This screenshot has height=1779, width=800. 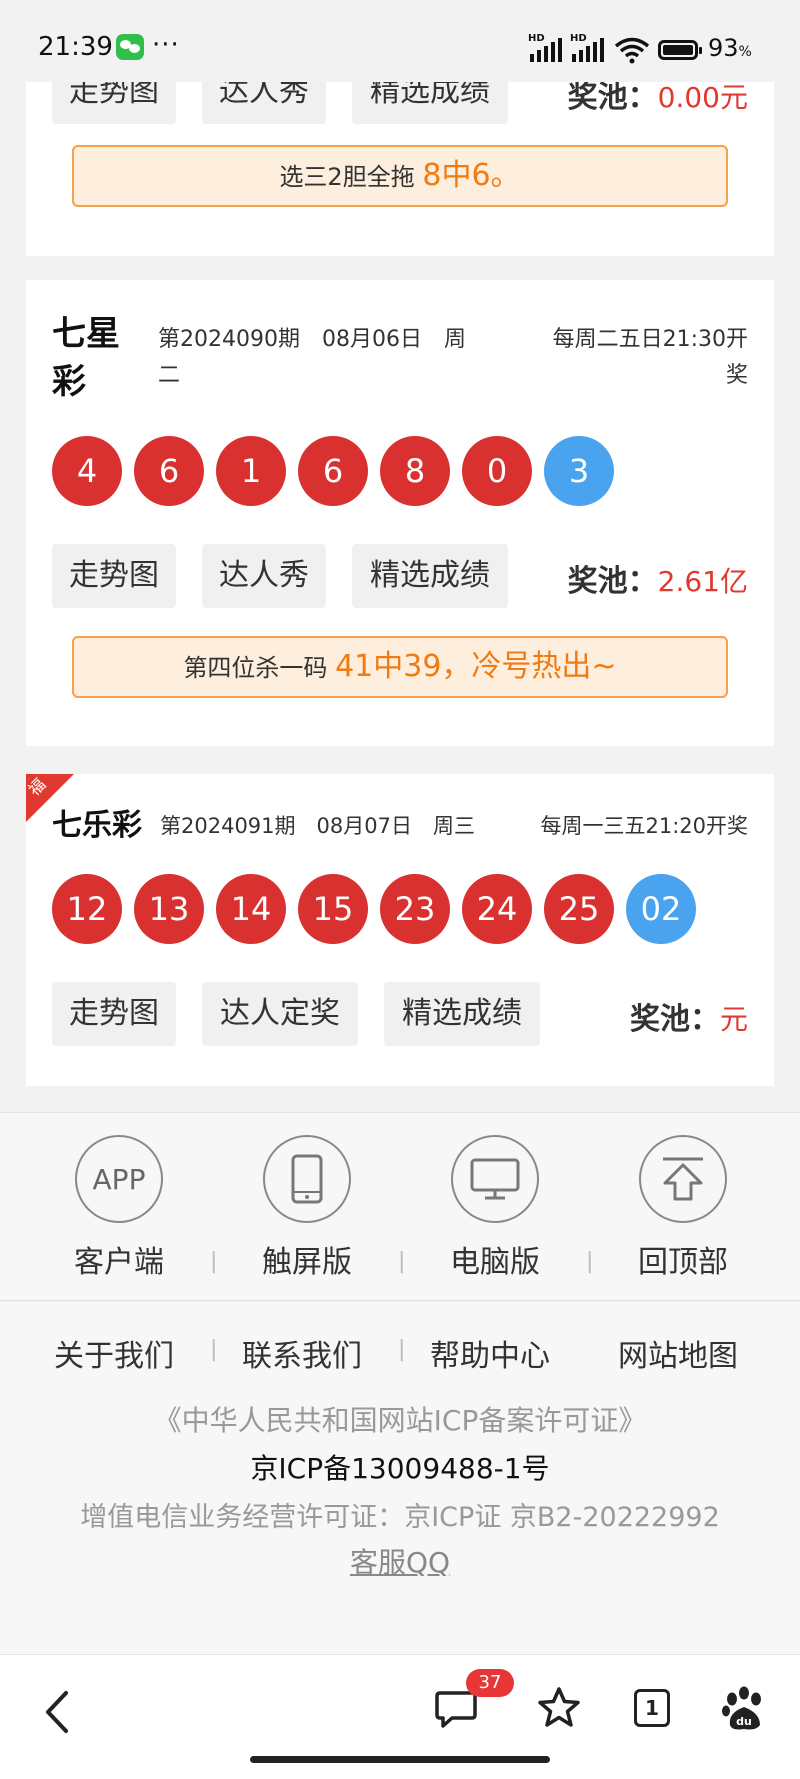 I want to click on back-to-top-link: 回顶部, so click(x=683, y=1208).